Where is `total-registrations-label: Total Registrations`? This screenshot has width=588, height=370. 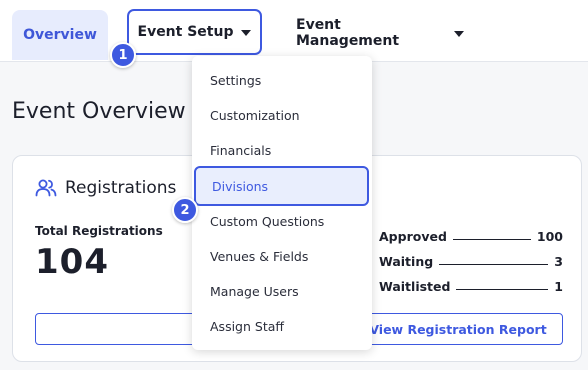 total-registrations-label: Total Registrations is located at coordinates (99, 231).